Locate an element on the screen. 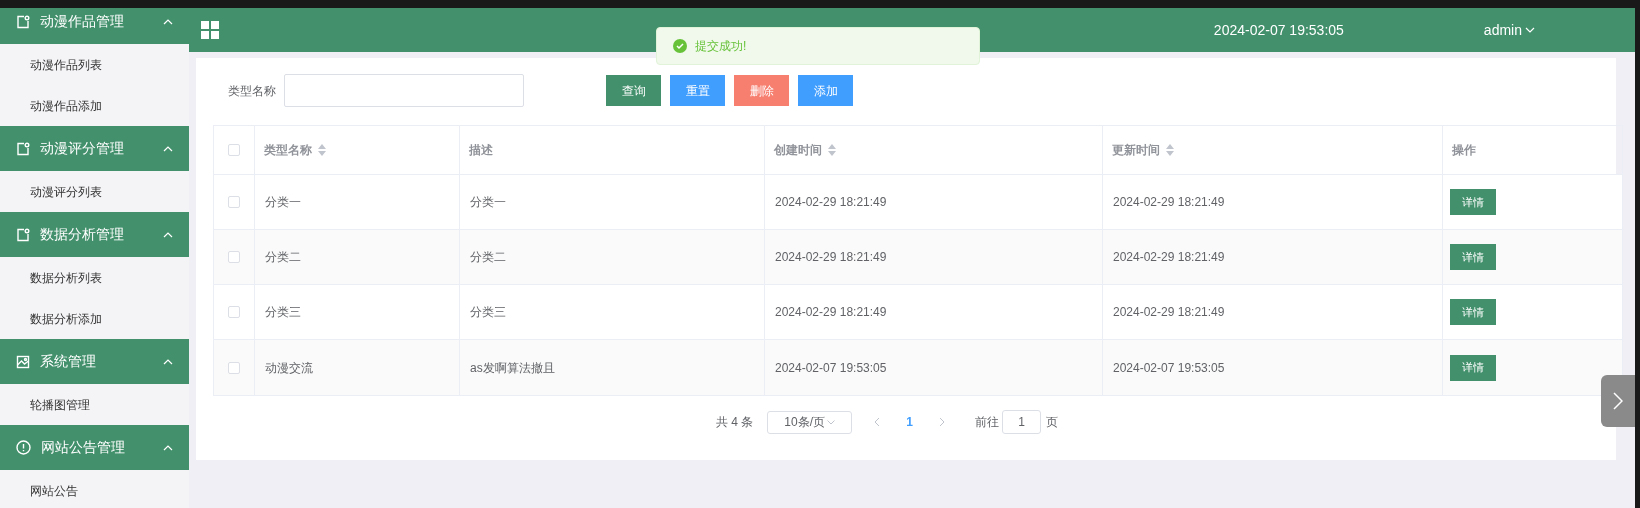 The image size is (1640, 508). column-header: 操作 is located at coordinates (1464, 150).